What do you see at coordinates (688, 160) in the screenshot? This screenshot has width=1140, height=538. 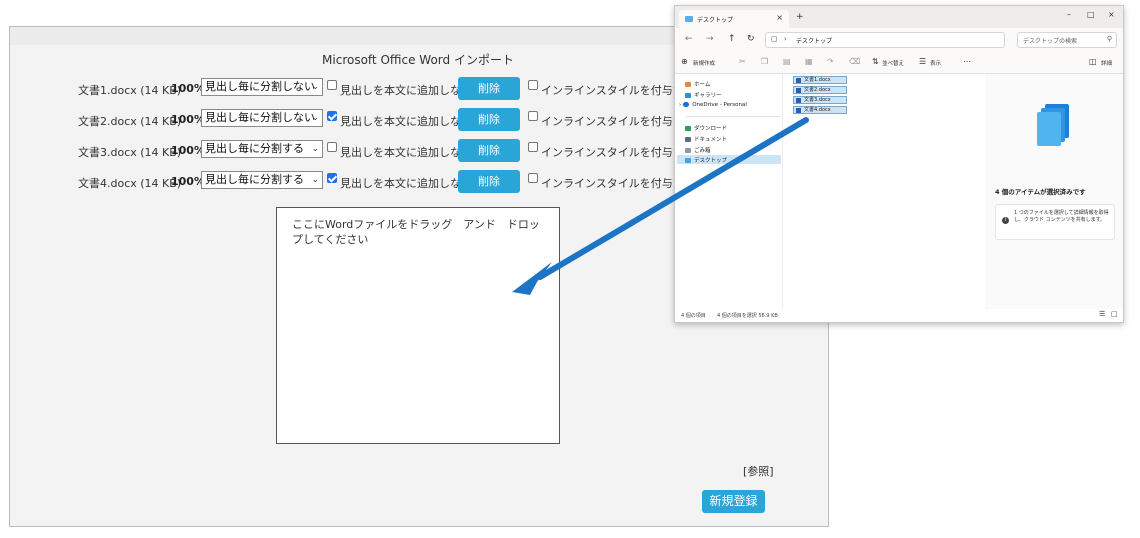 I see `desktop-icon` at bounding box center [688, 160].